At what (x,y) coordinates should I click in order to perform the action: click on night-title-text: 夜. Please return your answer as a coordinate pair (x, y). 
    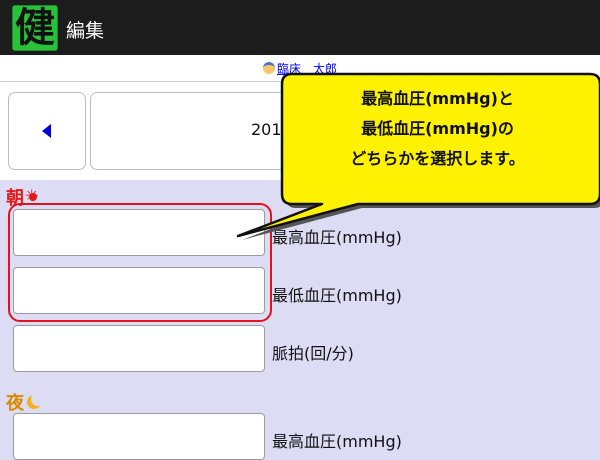
    Looking at the image, I should click on (15, 403).